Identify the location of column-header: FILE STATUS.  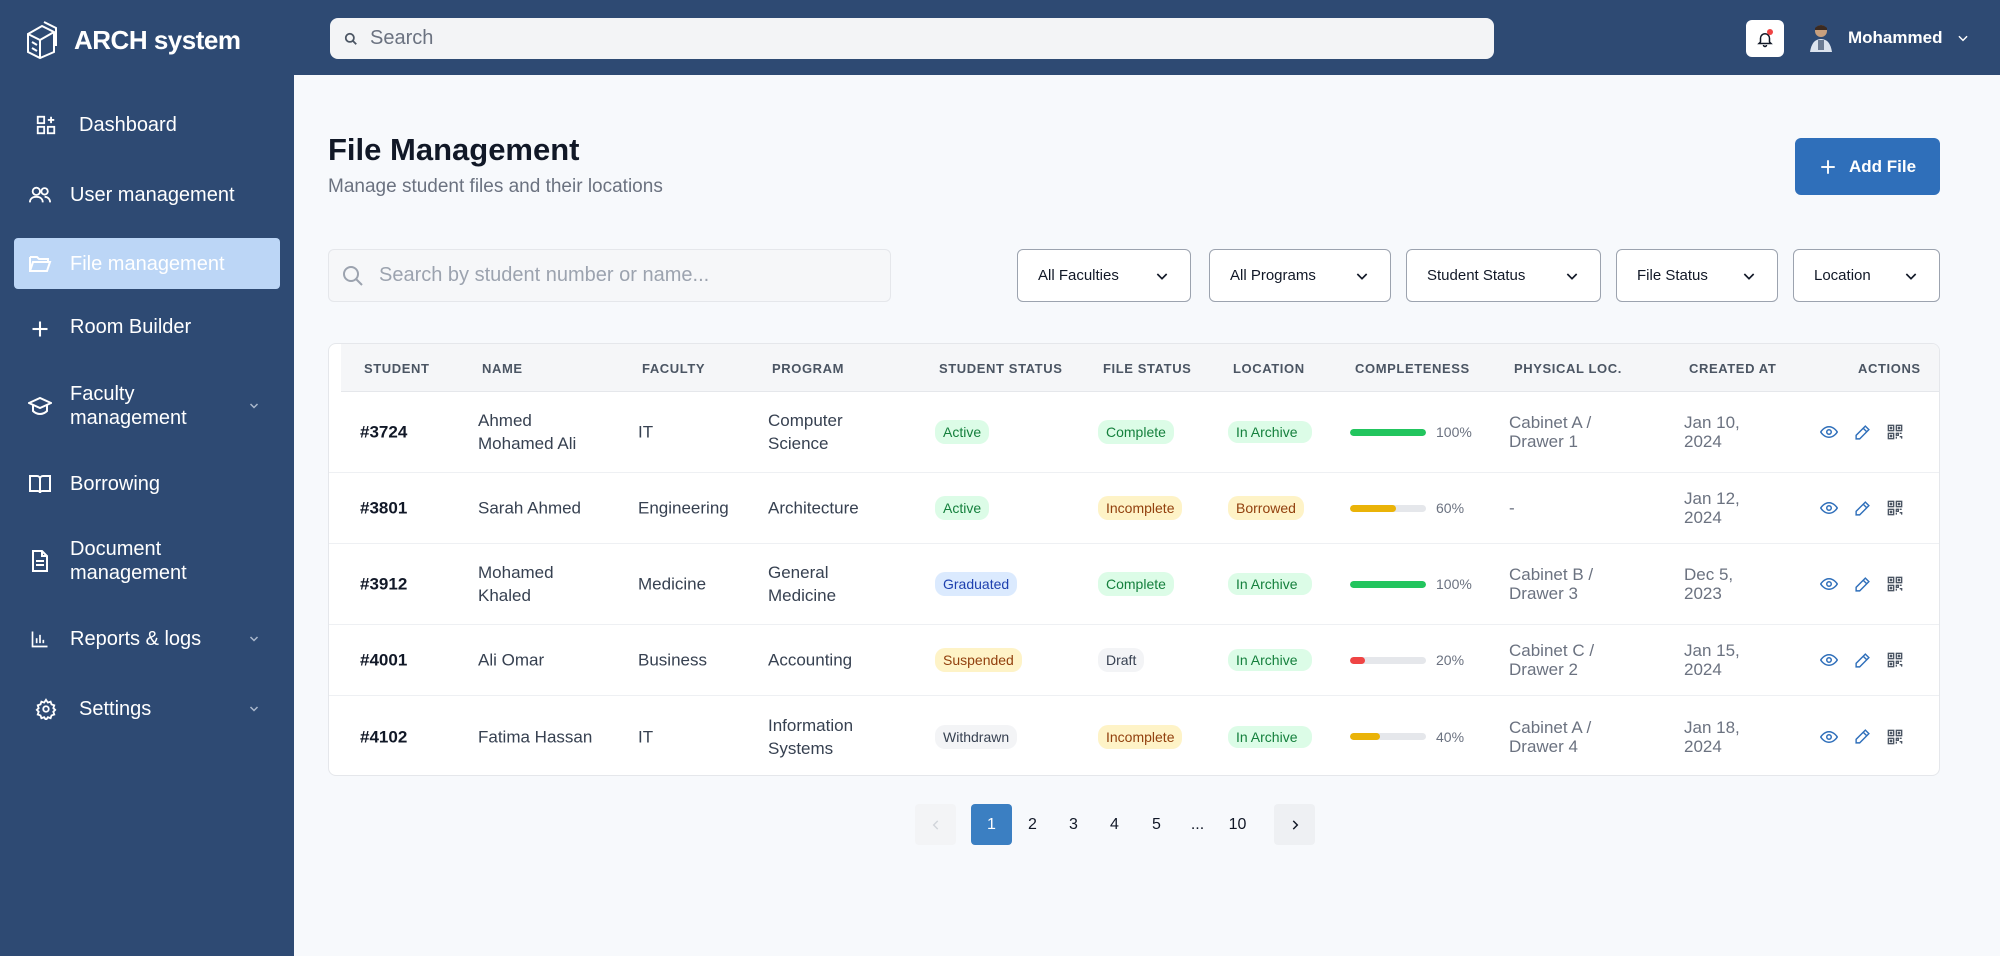
(1147, 368).